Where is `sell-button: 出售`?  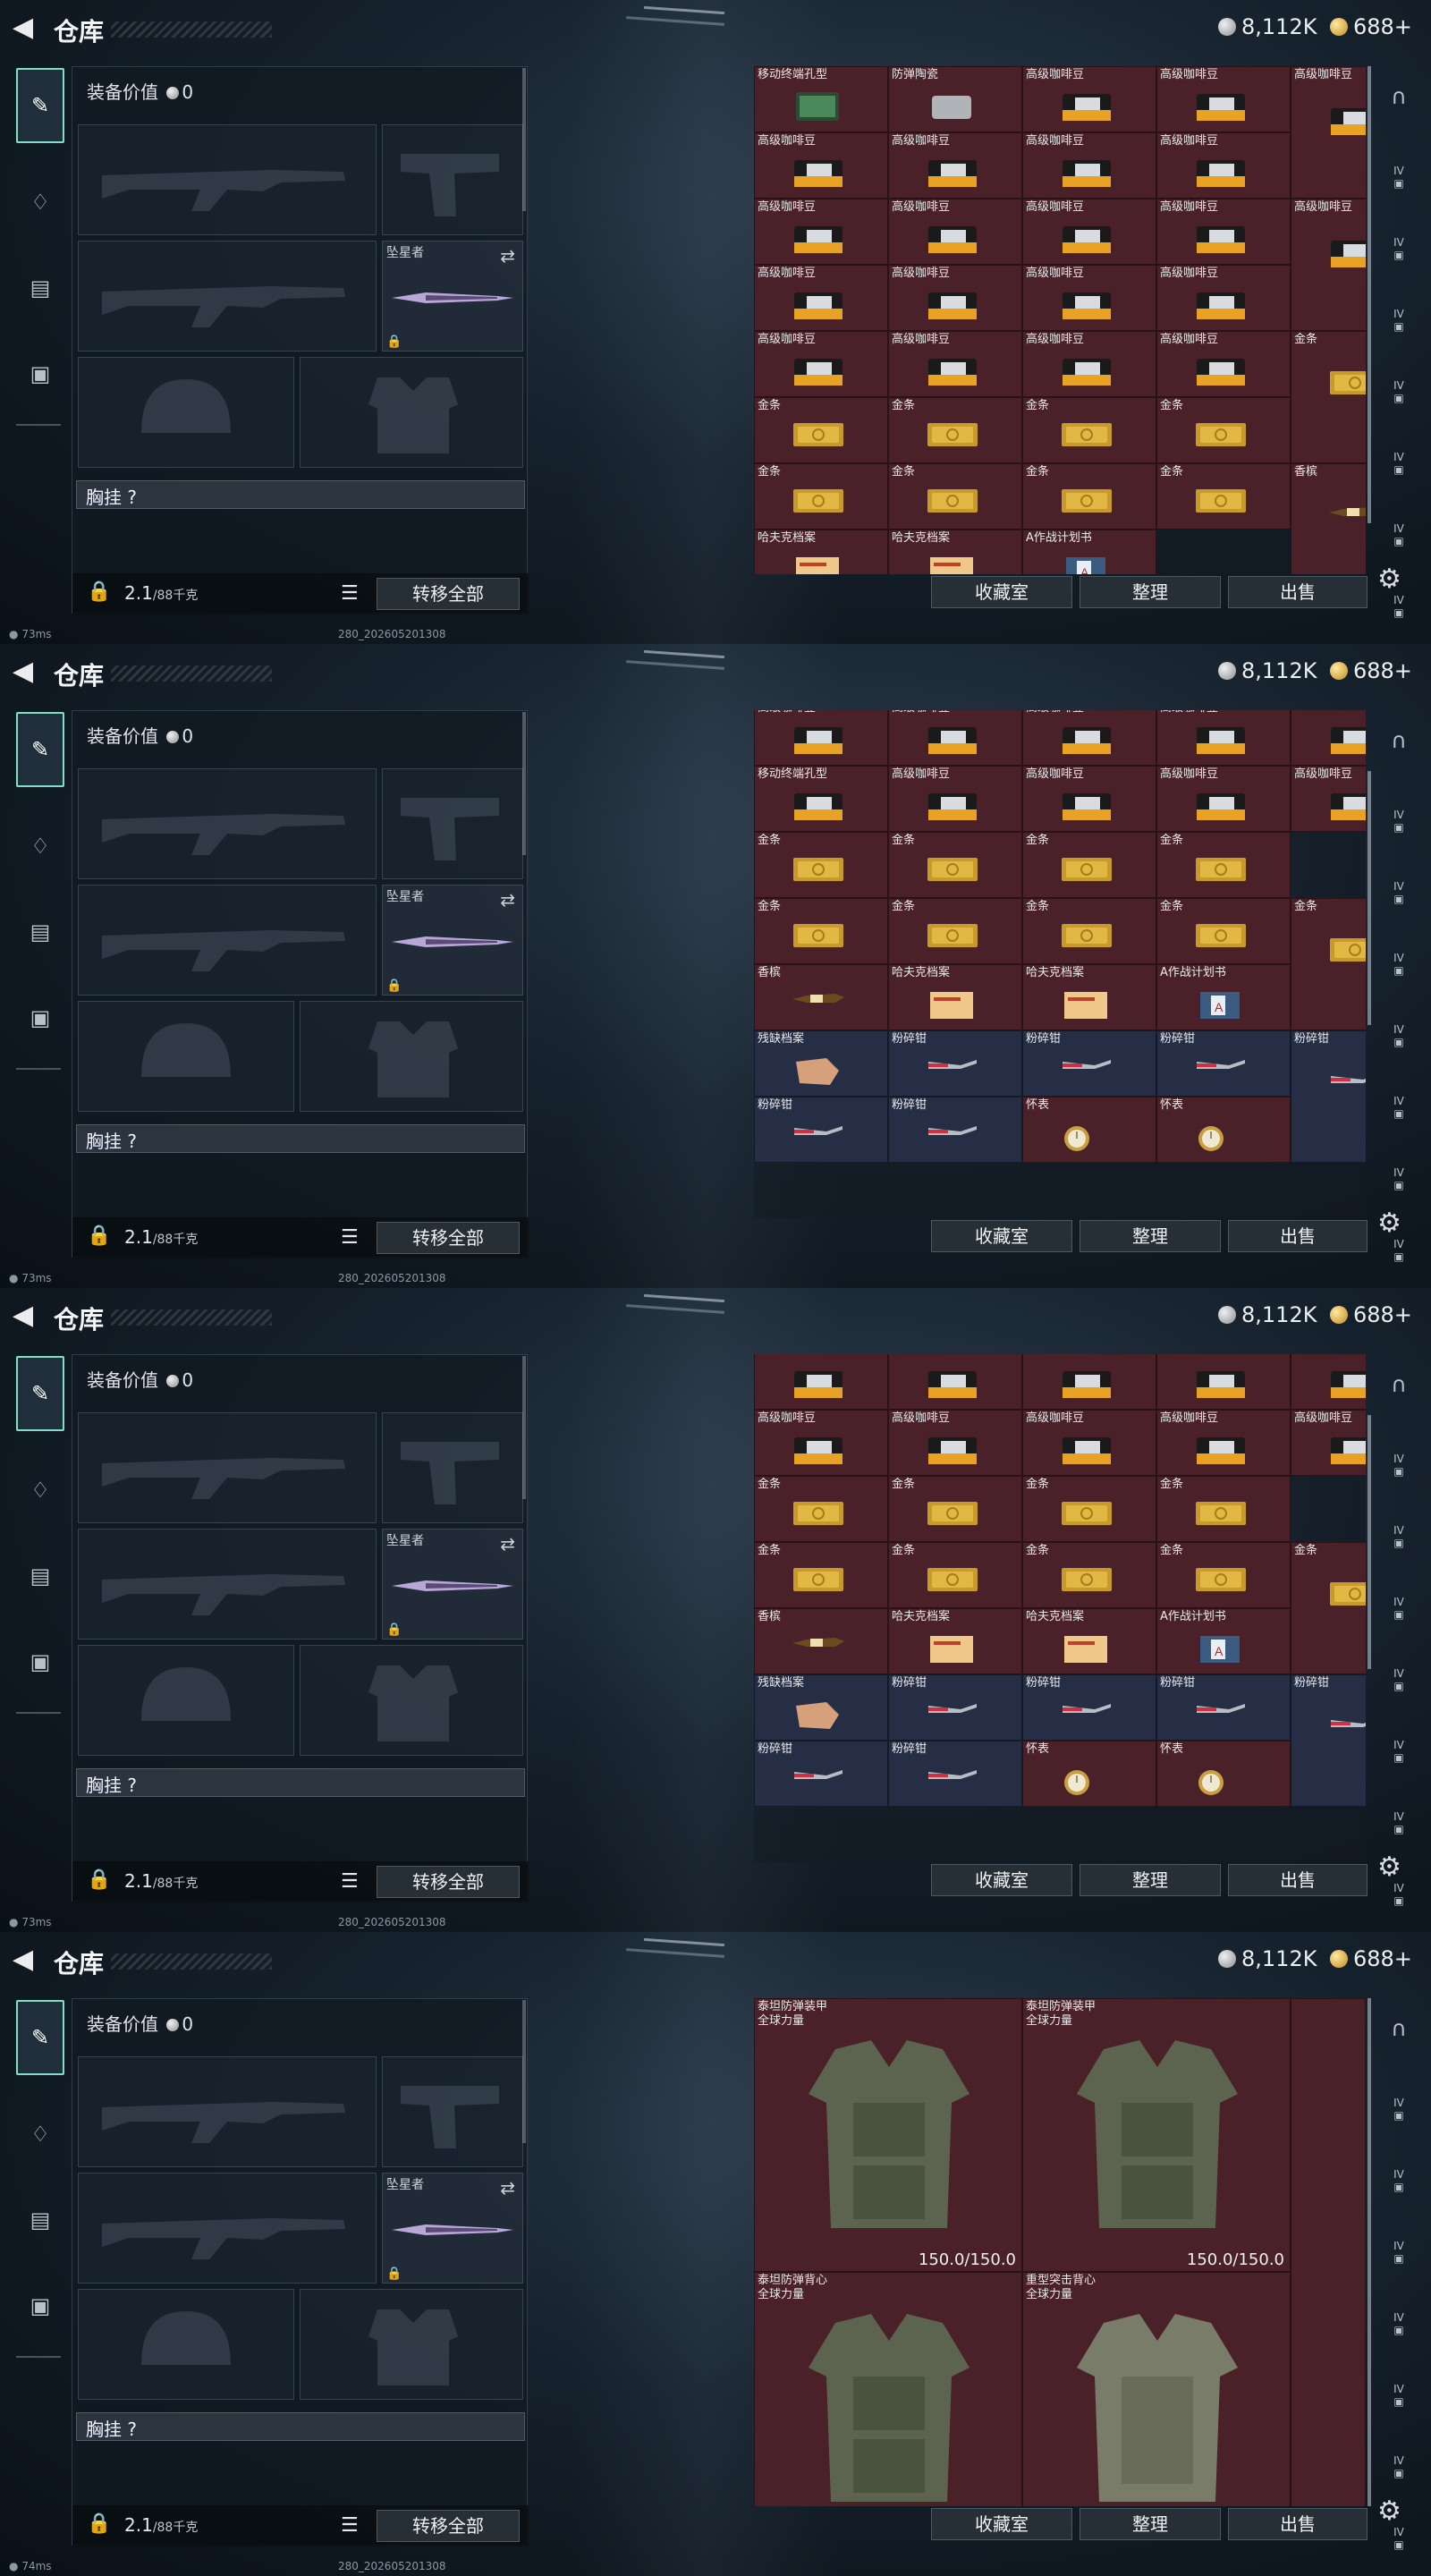 sell-button: 出售 is located at coordinates (1297, 1236).